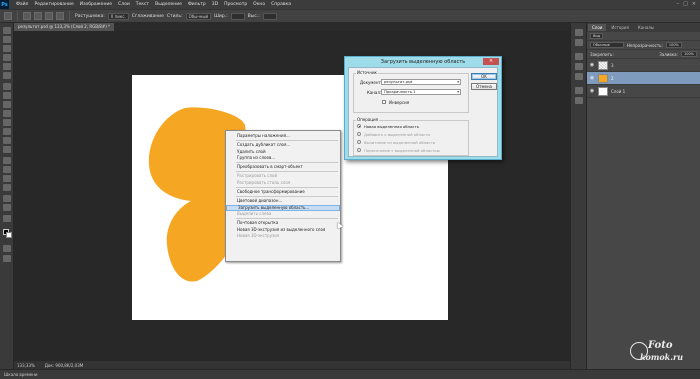 Image resolution: width=700 pixels, height=379 pixels. Describe the element at coordinates (7, 207) in the screenshot. I see `zoom-tool-icon` at that location.